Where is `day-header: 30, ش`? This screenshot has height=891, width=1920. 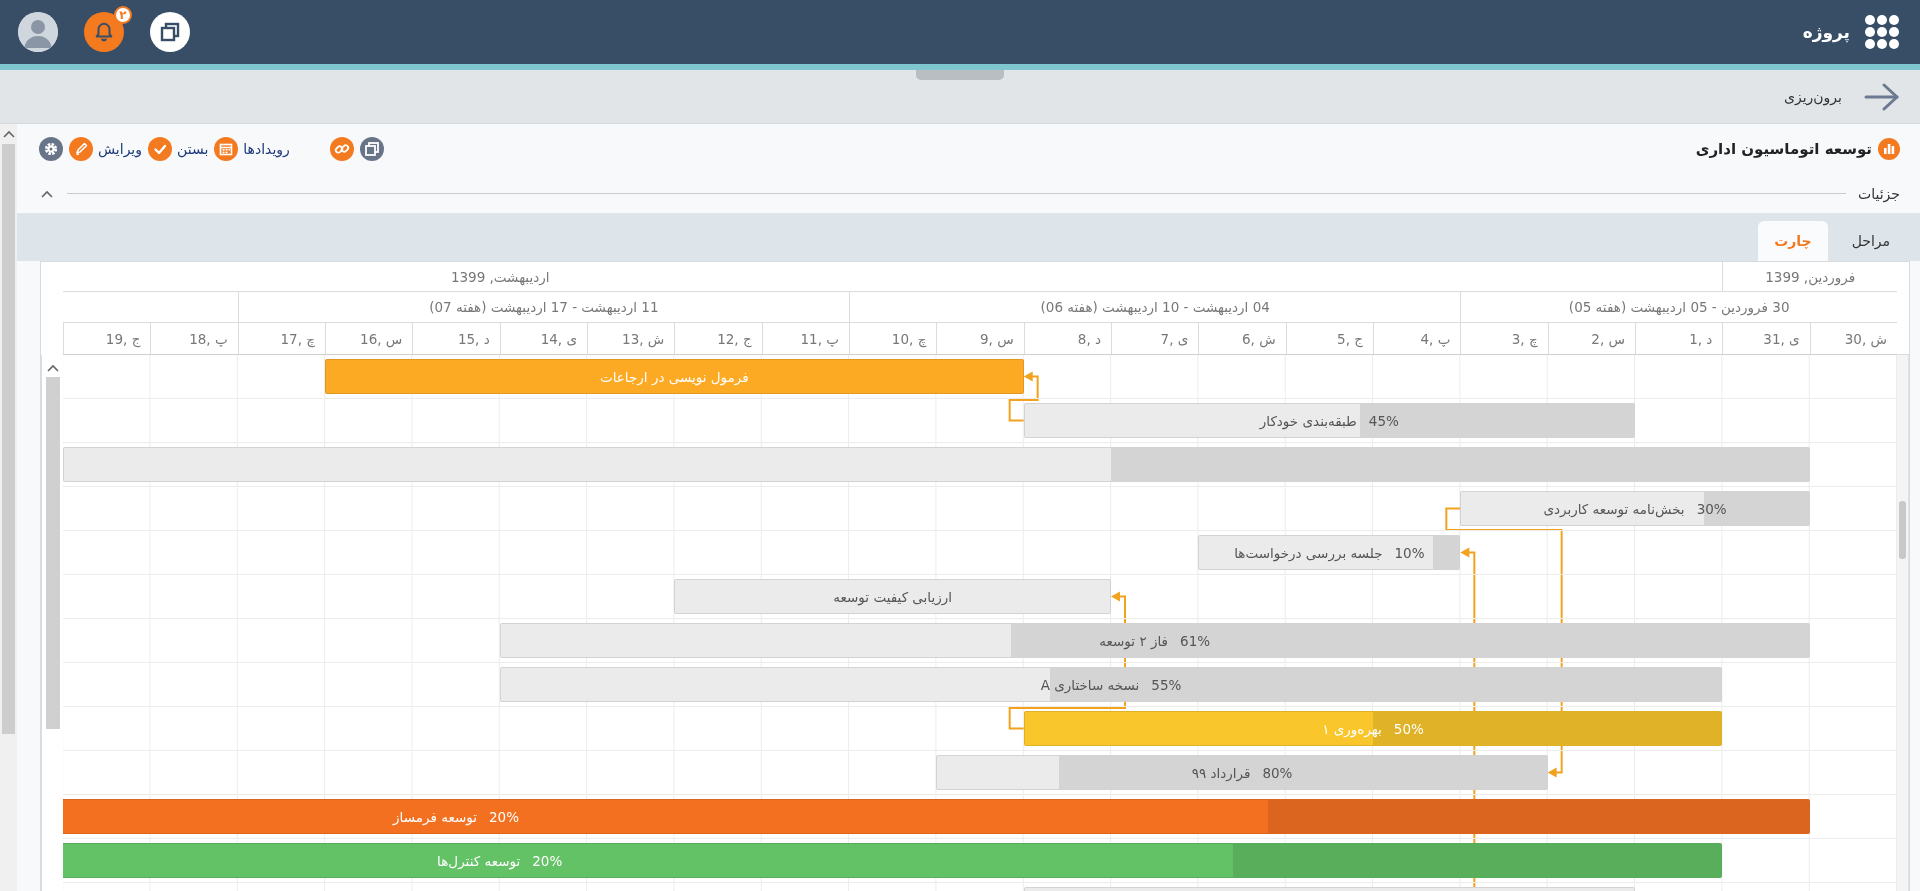
day-header: 30, ش is located at coordinates (1853, 338).